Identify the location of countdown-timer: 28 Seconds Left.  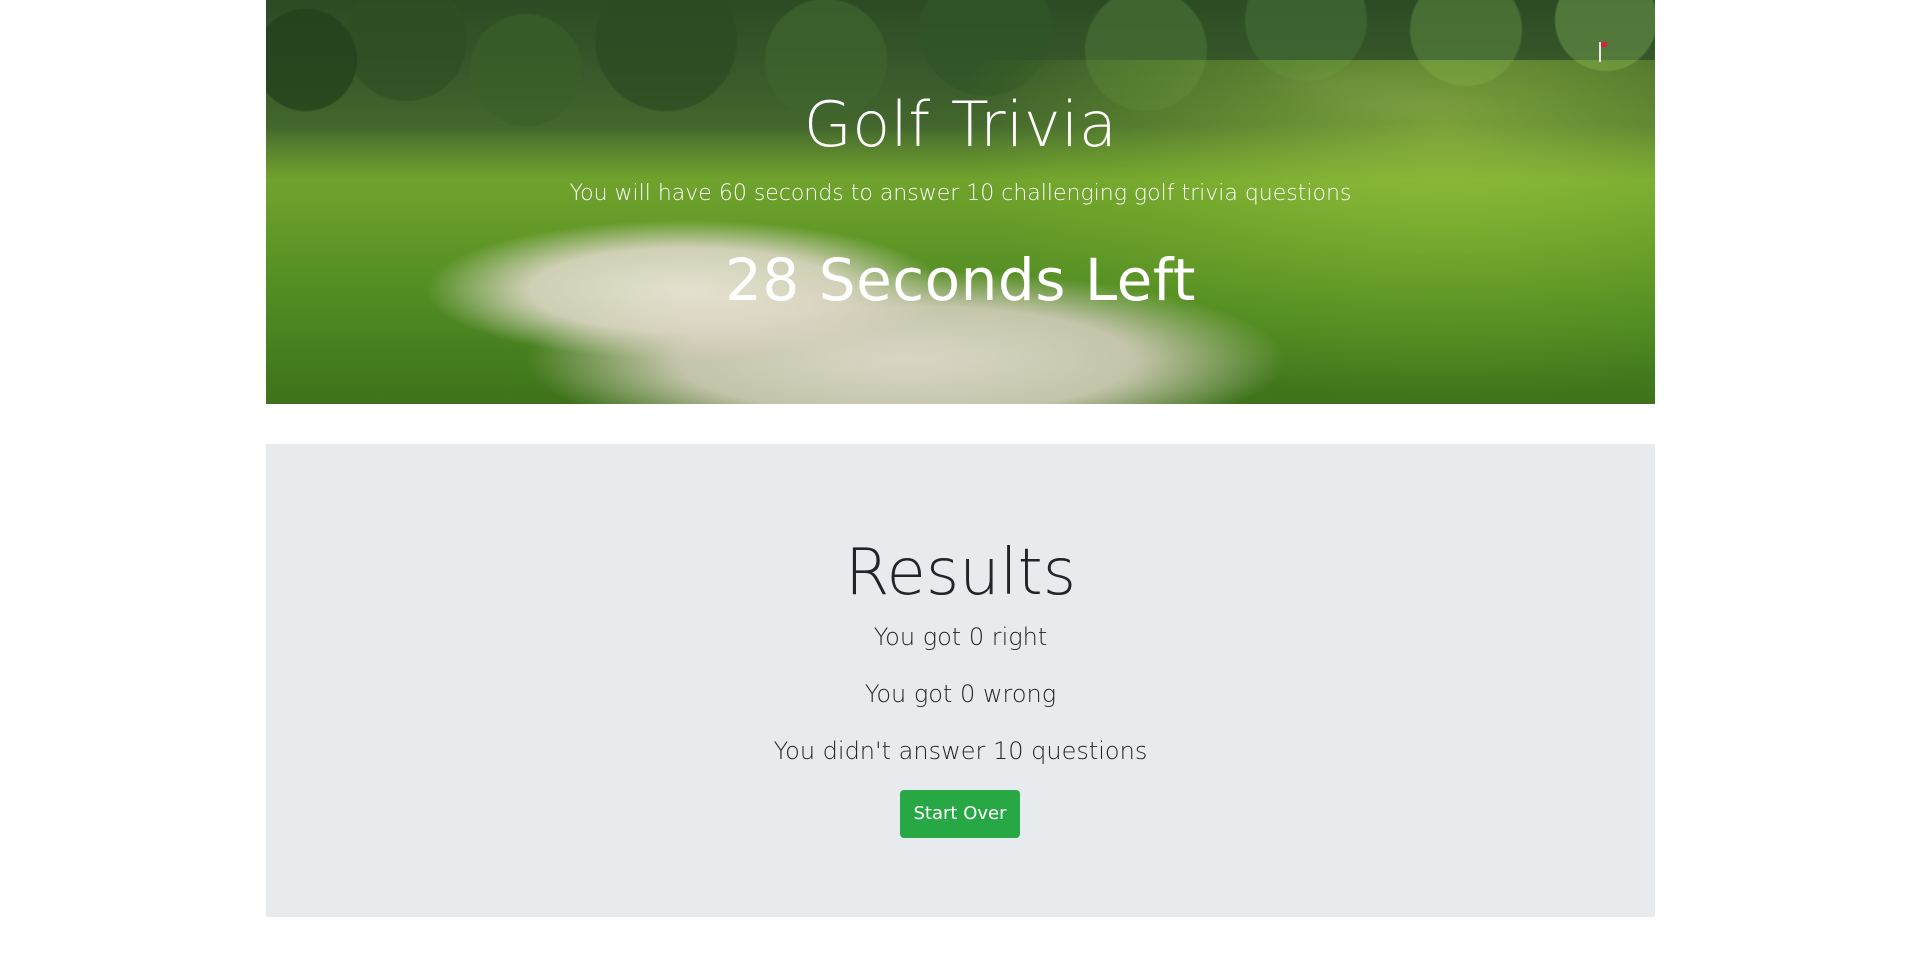
(960, 280).